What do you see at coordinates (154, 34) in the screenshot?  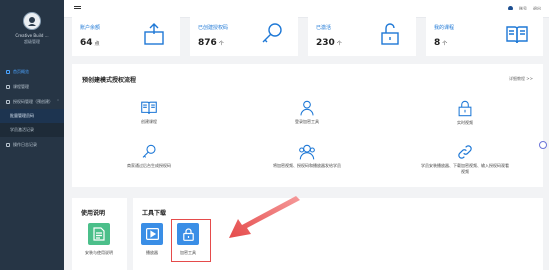 I see `box-upload-icon` at bounding box center [154, 34].